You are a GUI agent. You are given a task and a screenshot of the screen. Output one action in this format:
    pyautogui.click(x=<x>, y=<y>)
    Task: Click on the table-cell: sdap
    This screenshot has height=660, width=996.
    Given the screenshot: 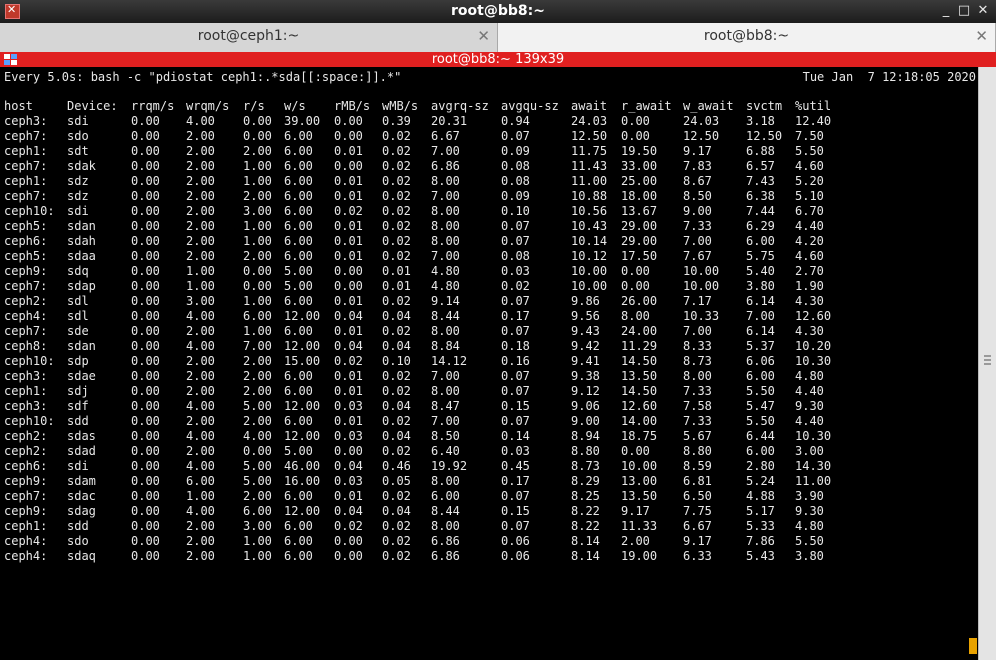 What is the action you would take?
    pyautogui.click(x=81, y=286)
    